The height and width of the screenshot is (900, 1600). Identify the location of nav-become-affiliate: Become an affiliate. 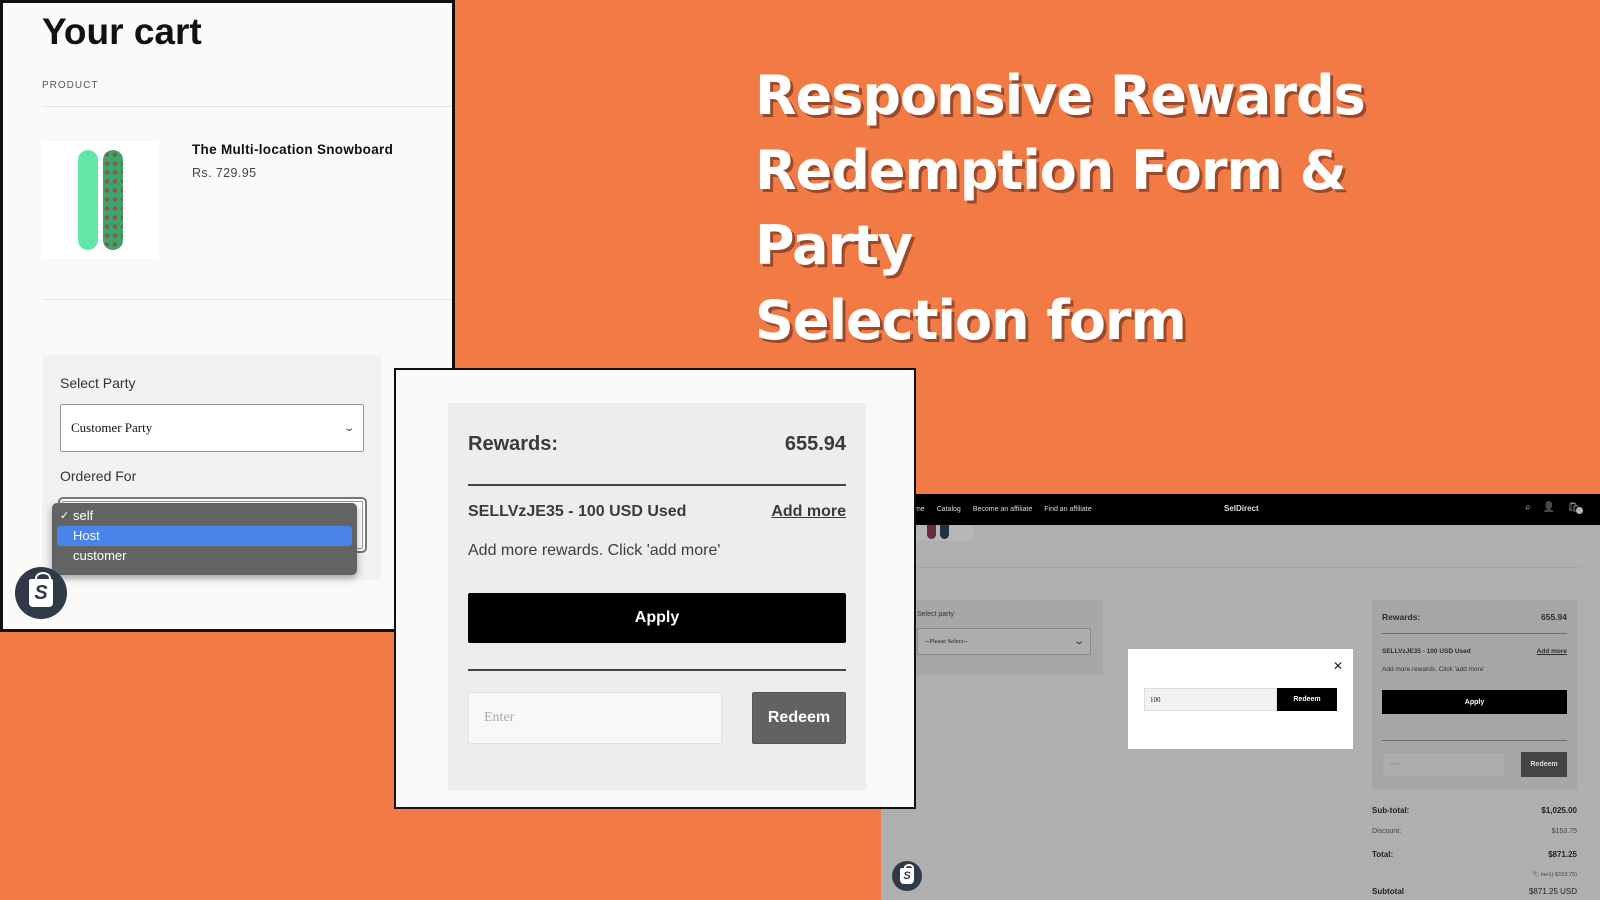
(1002, 509).